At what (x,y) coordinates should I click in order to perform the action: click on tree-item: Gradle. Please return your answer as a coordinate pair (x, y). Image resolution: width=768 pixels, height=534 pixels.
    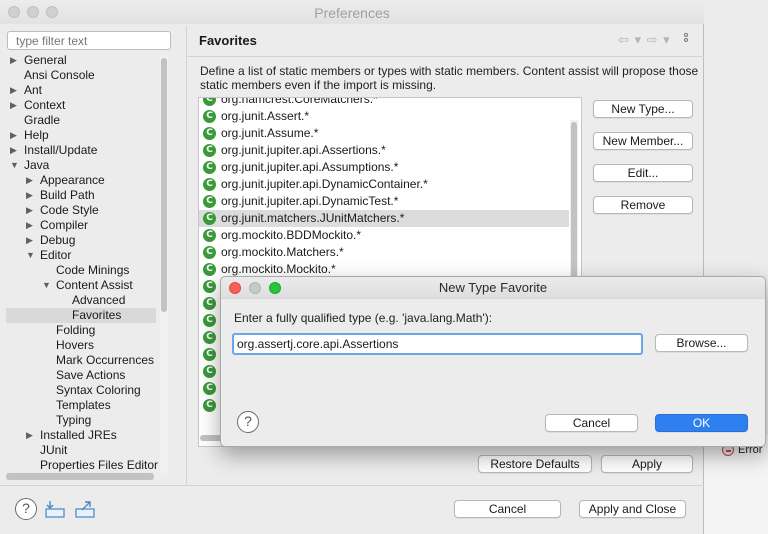
    Looking at the image, I should click on (81, 120).